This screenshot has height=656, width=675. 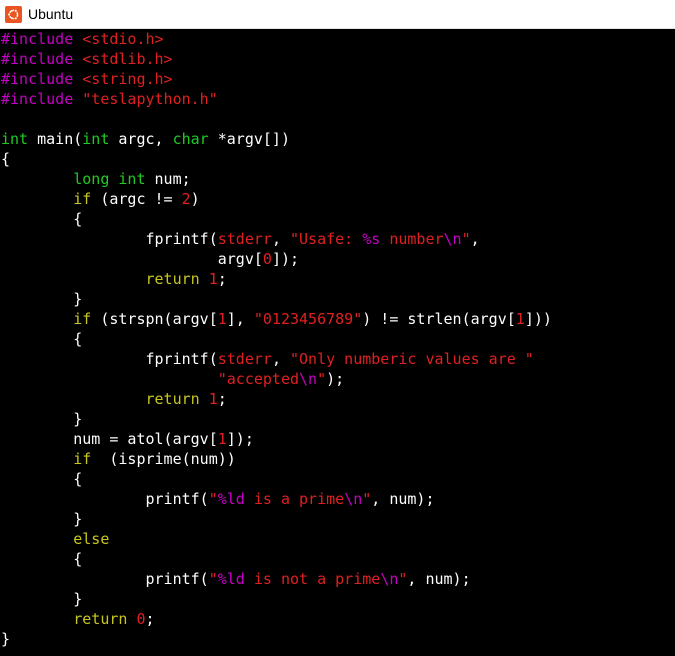 I want to click on code-token: is a prime, so click(x=294, y=499).